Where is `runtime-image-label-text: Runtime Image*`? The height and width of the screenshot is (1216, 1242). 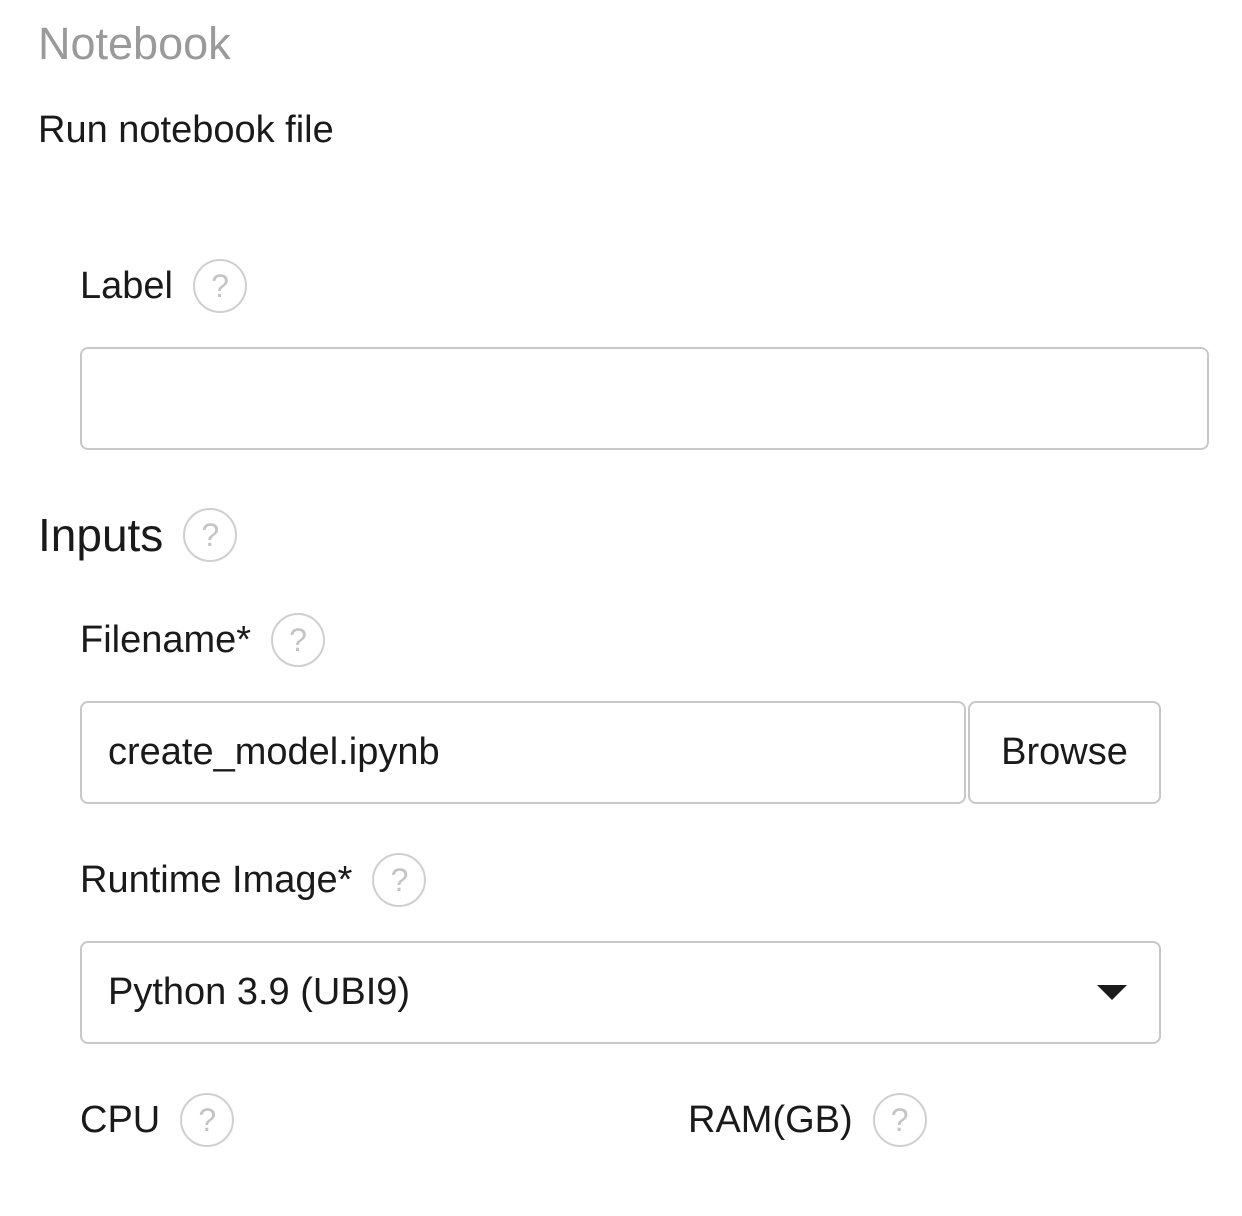
runtime-image-label-text: Runtime Image* is located at coordinates (216, 880).